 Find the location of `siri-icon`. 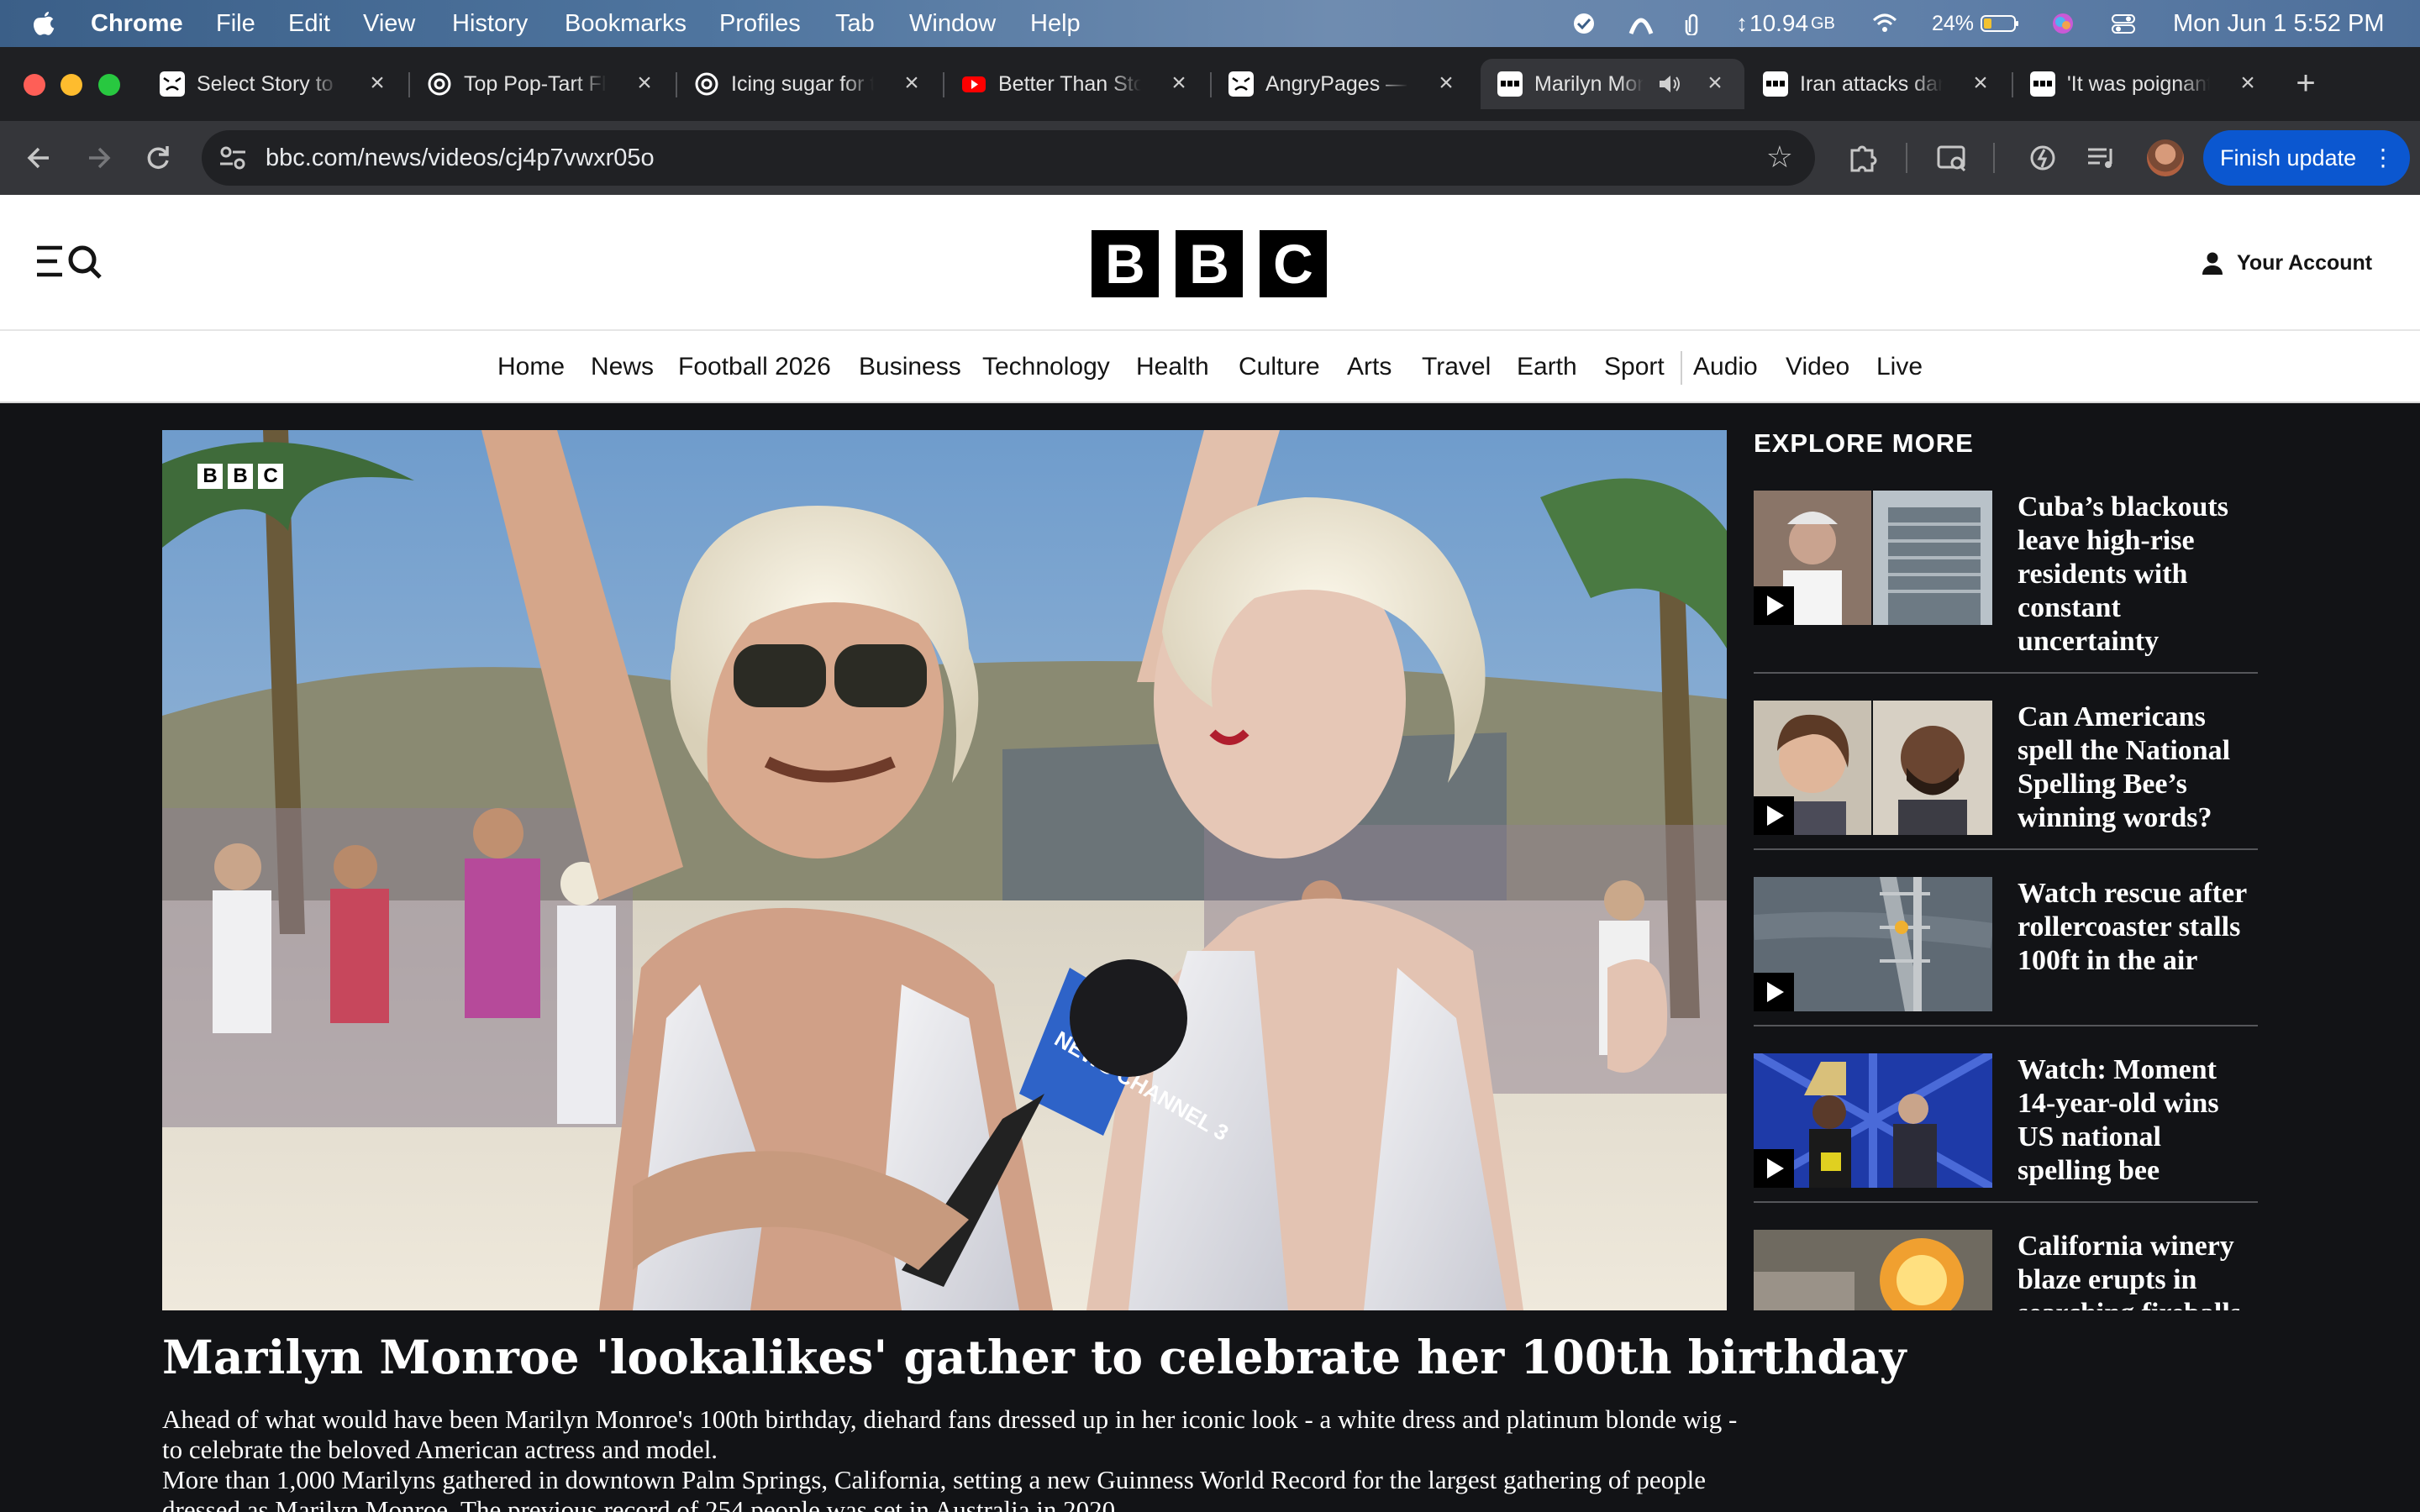

siri-icon is located at coordinates (2062, 23).